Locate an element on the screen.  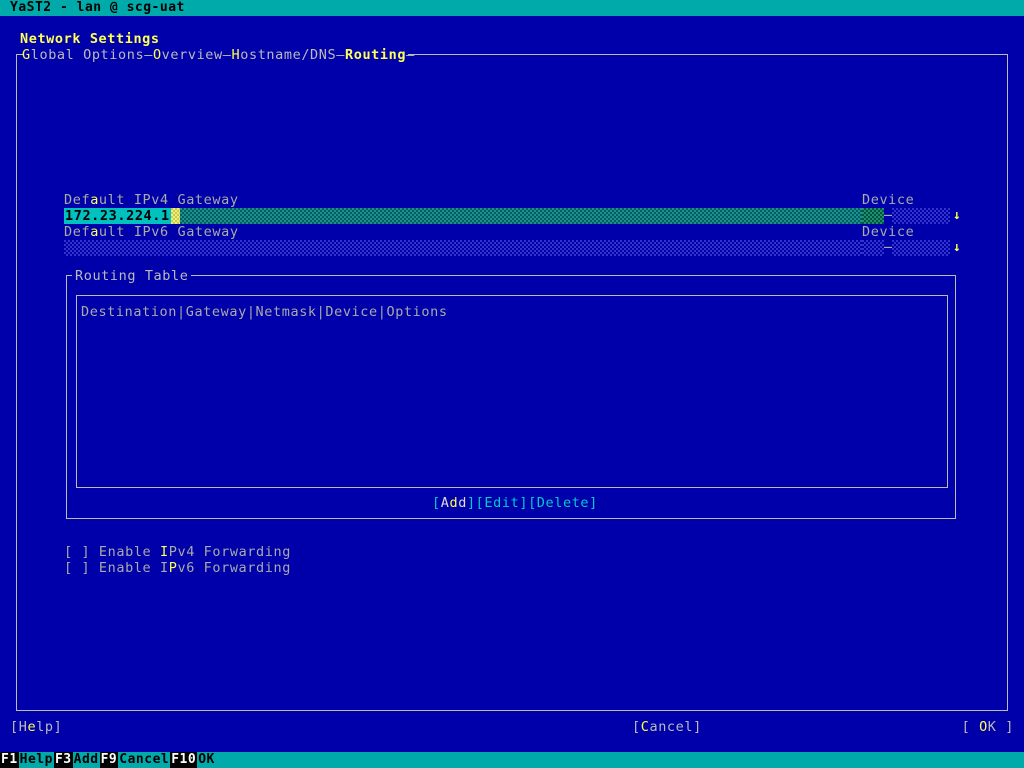
ipv4-gateway-label: Default IPv4 Gateway is located at coordinates (151, 200).